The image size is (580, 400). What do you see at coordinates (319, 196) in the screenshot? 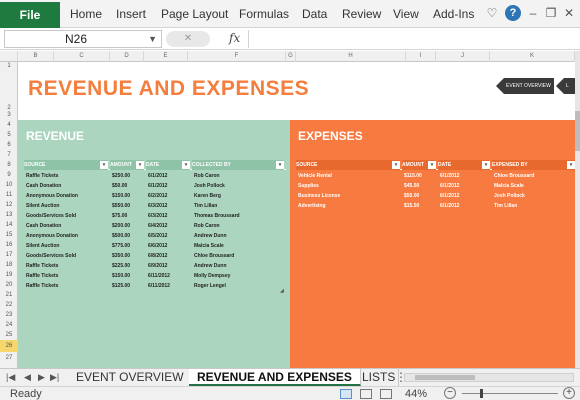
I see `table-cell: Business License` at bounding box center [319, 196].